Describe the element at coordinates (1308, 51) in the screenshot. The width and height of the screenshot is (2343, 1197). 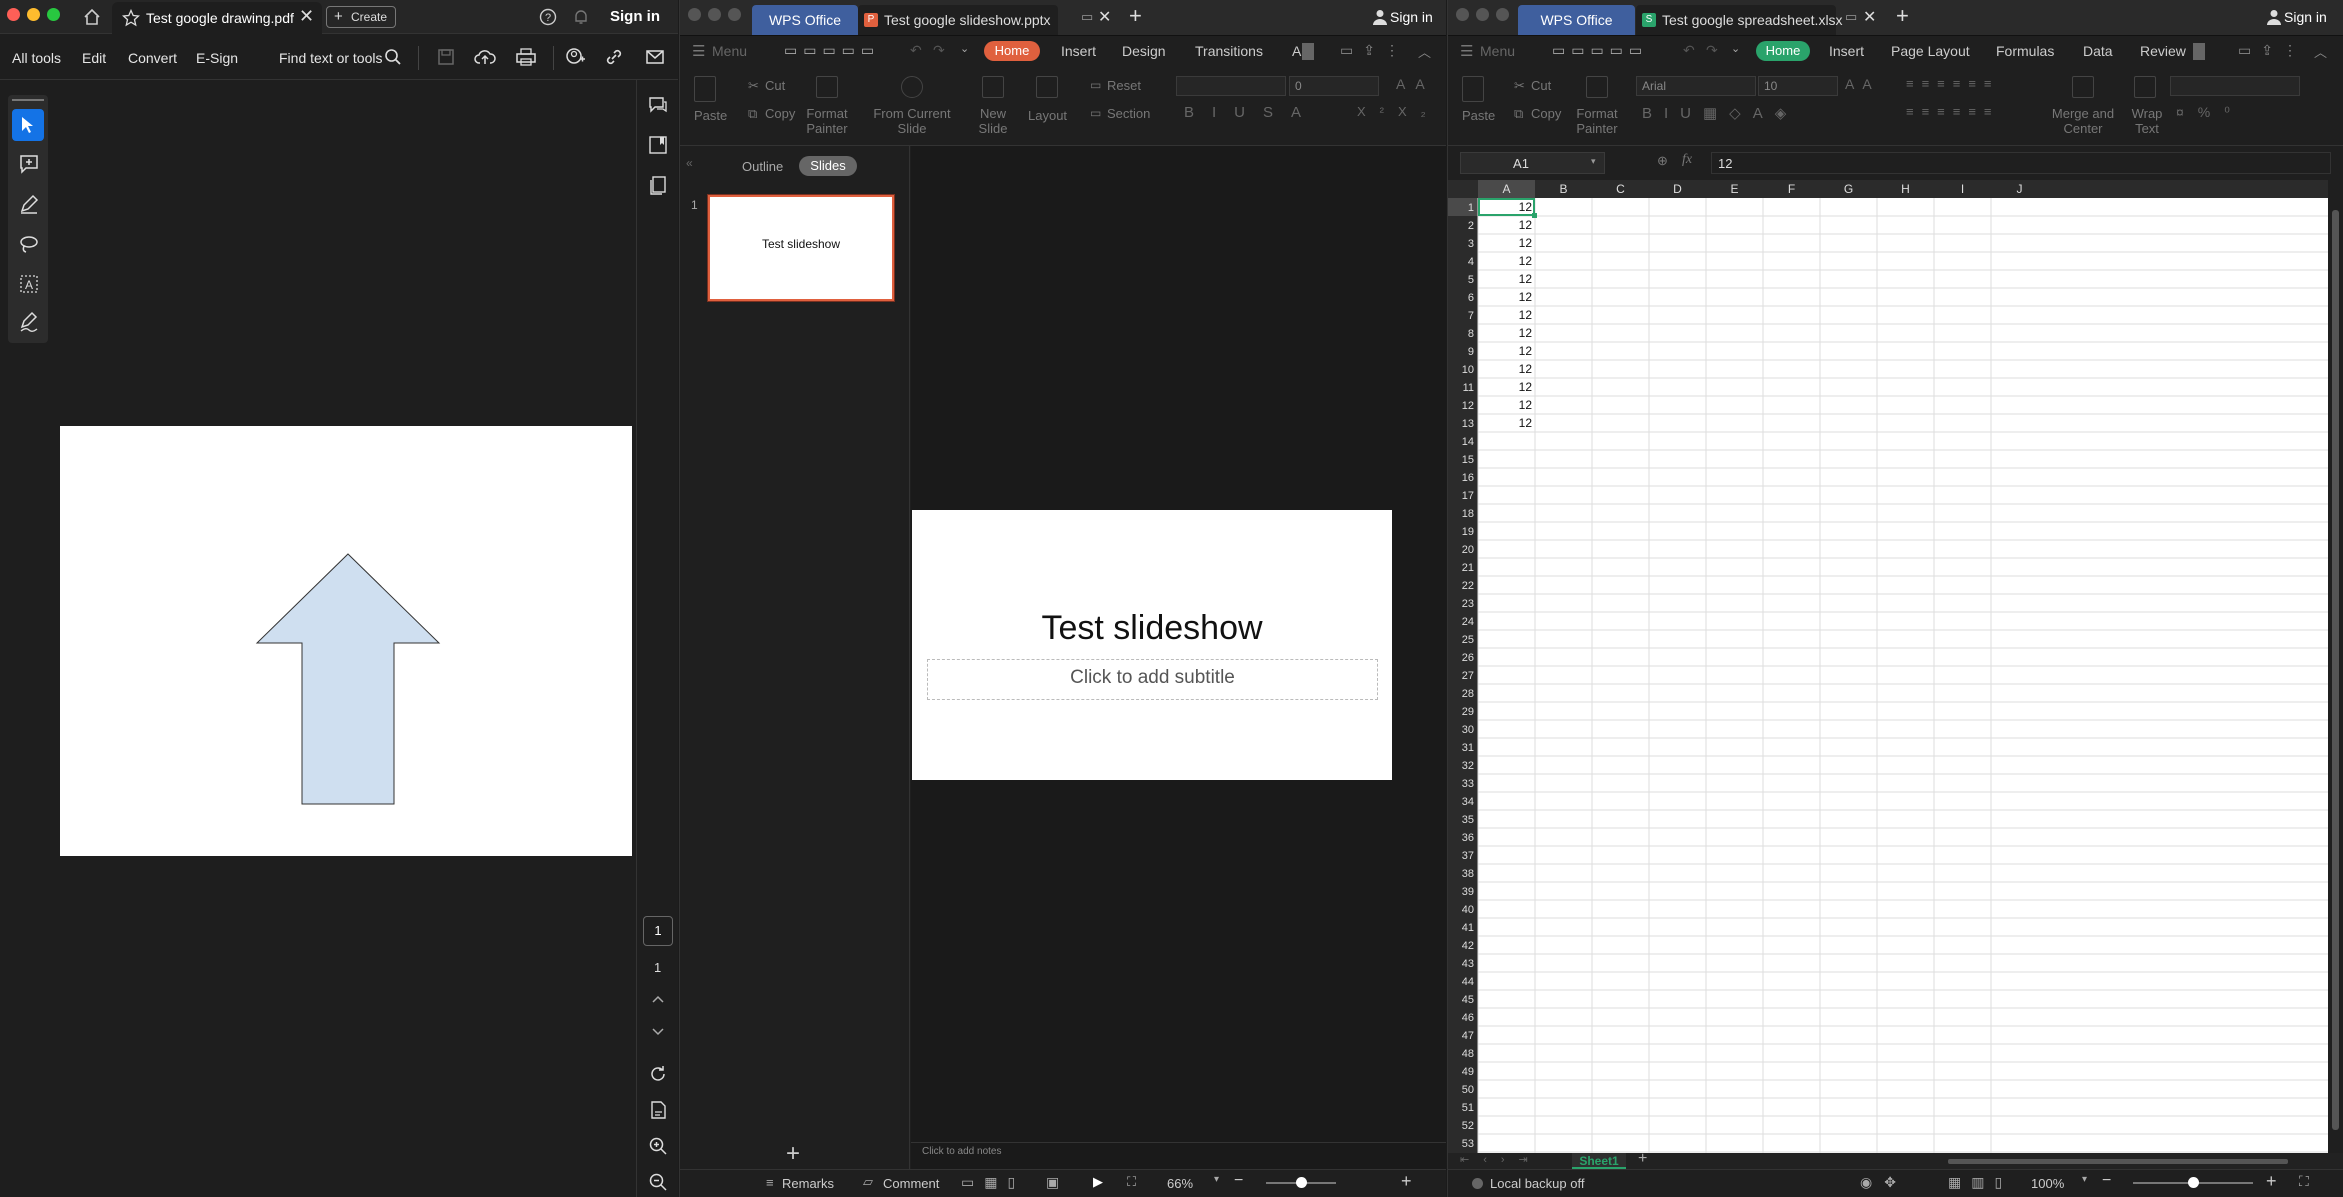
I see `menu-scroll-right` at that location.